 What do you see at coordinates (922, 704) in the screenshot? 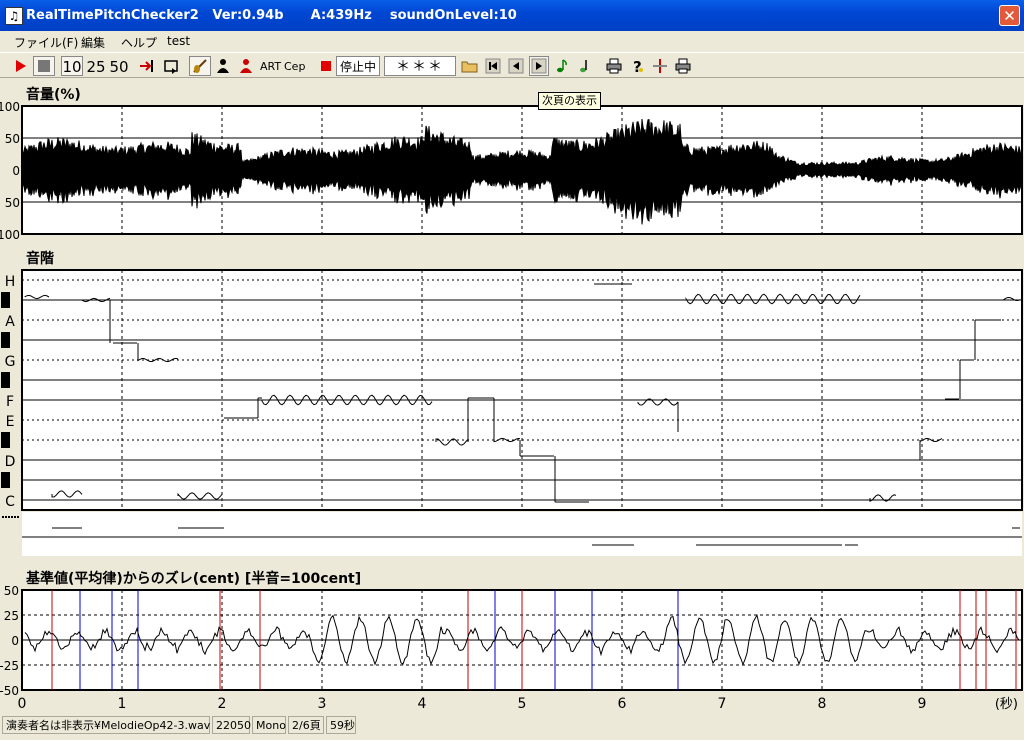
I see `time-tick-label: 9` at bounding box center [922, 704].